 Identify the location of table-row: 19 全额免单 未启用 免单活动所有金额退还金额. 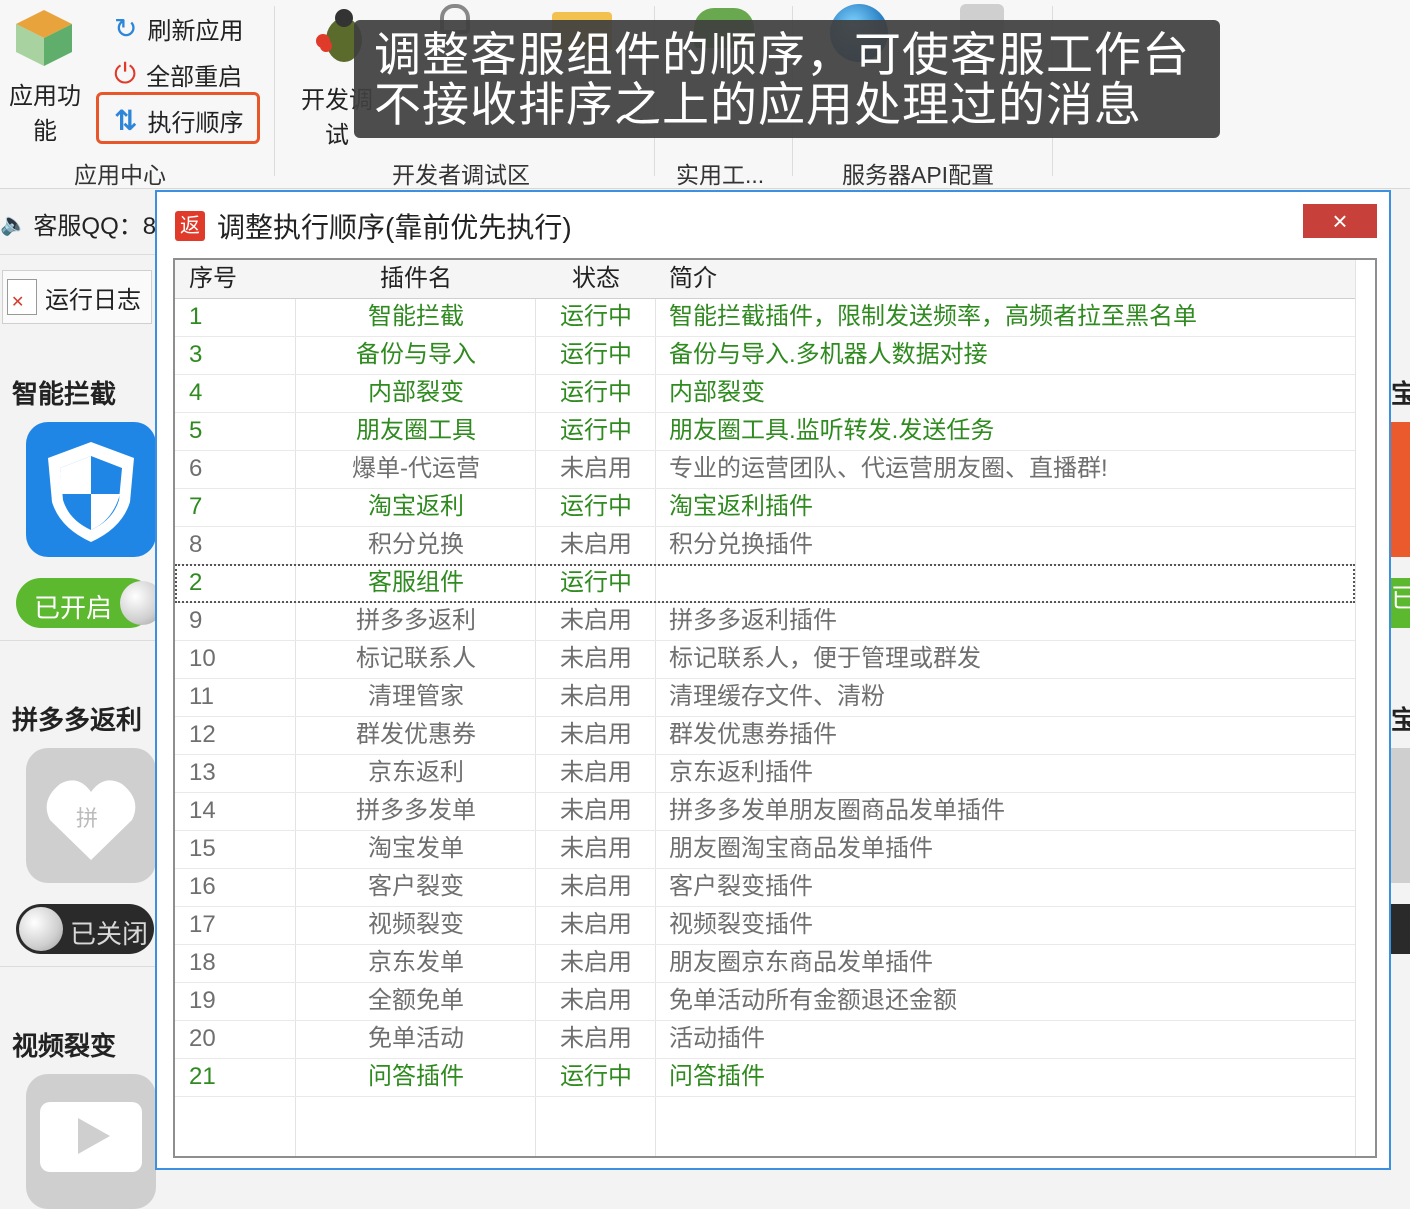
(765, 1001).